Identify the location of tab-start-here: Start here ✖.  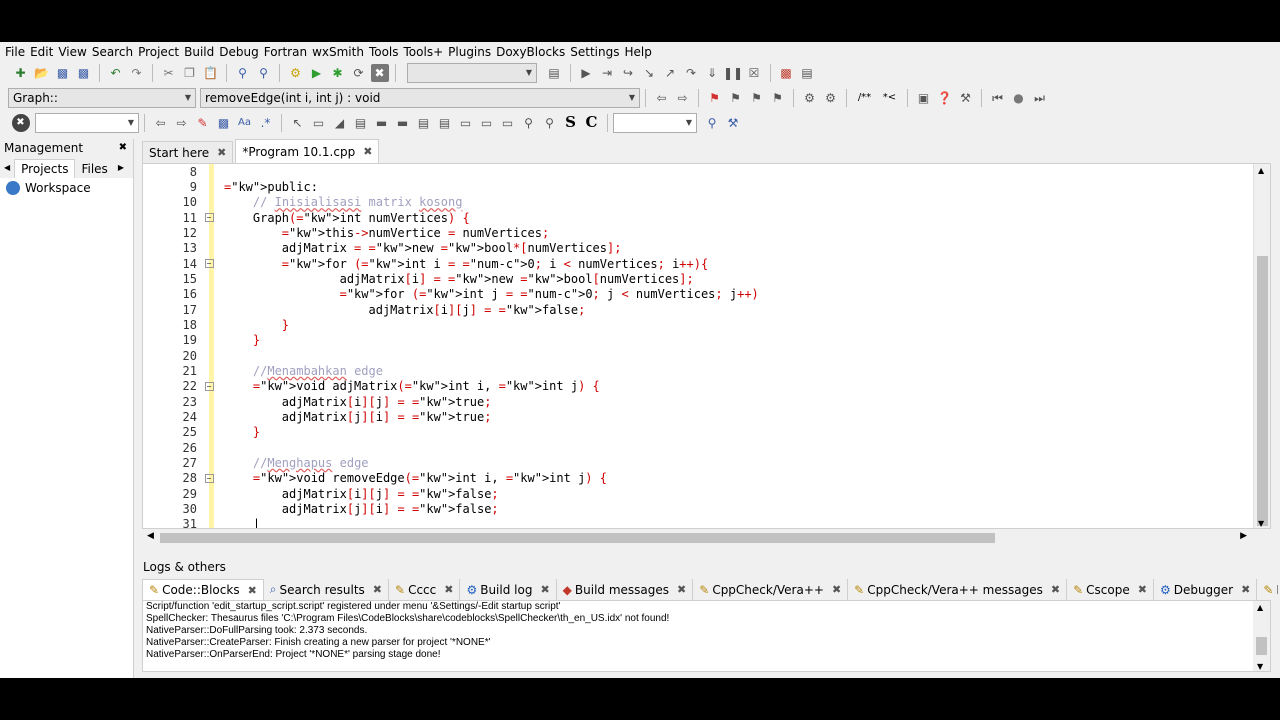
(188, 152).